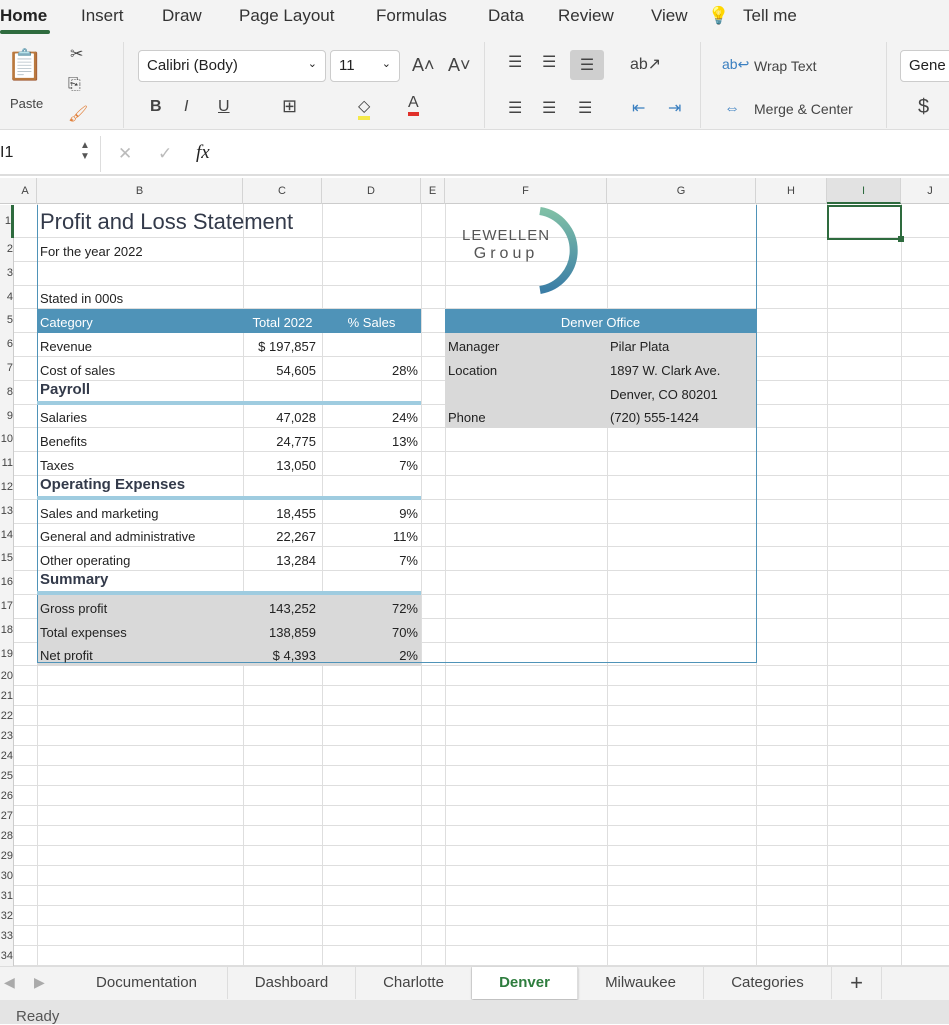 The height and width of the screenshot is (1025, 949). What do you see at coordinates (364, 108) in the screenshot?
I see `fill-color-icon: ◇` at bounding box center [364, 108].